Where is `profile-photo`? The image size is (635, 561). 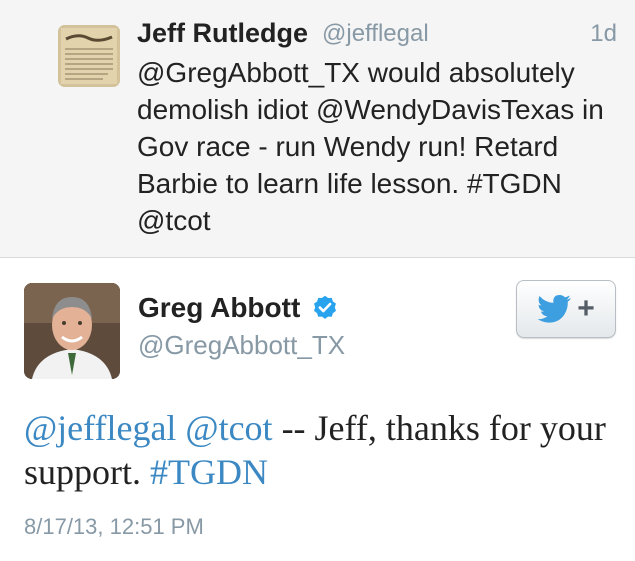 profile-photo is located at coordinates (72, 331).